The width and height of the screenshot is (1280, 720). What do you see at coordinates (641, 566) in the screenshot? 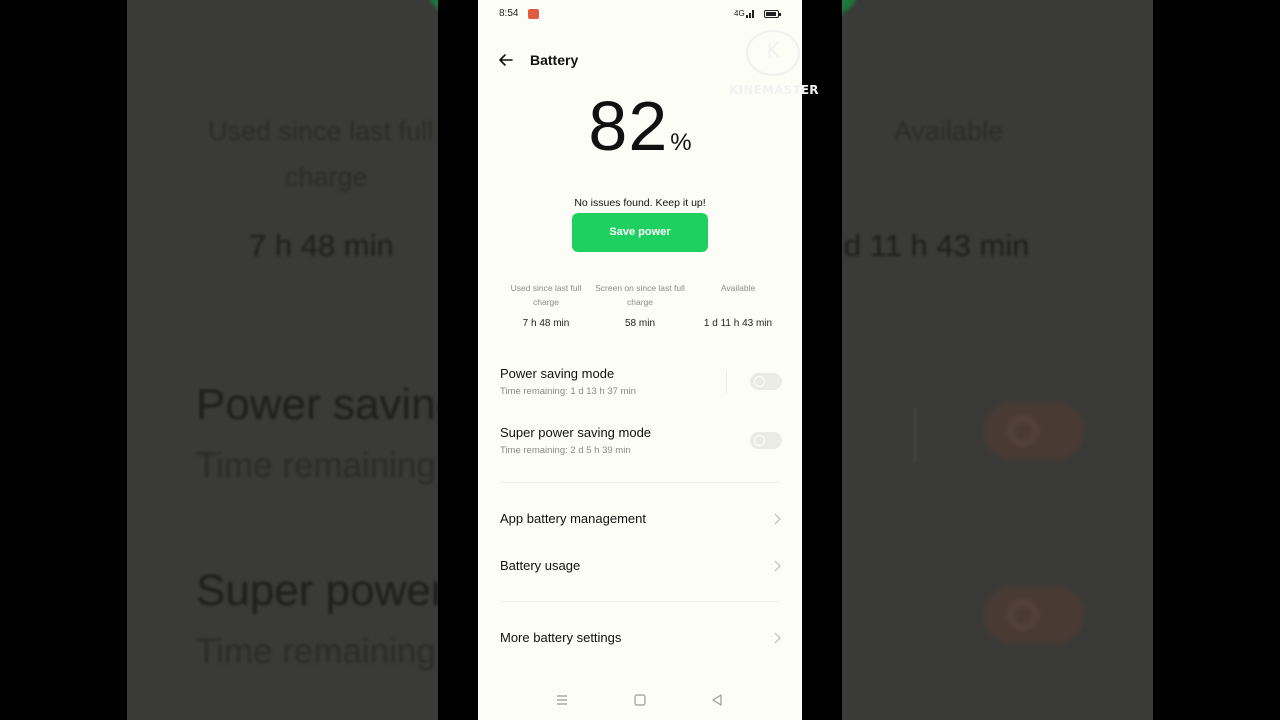
I see `battery-usage-item: Battery usage` at bounding box center [641, 566].